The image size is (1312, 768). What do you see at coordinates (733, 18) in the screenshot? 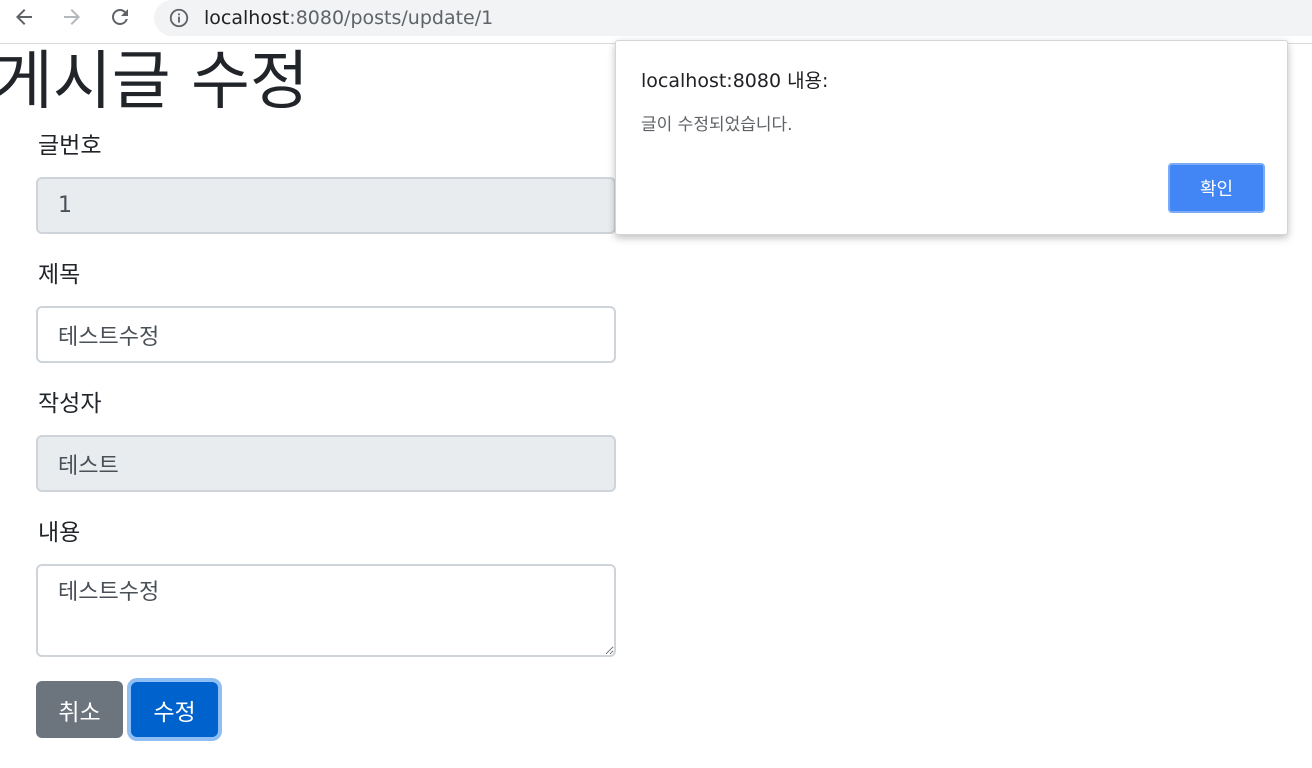
I see `address-bar: localhost:8080/posts/update/1` at bounding box center [733, 18].